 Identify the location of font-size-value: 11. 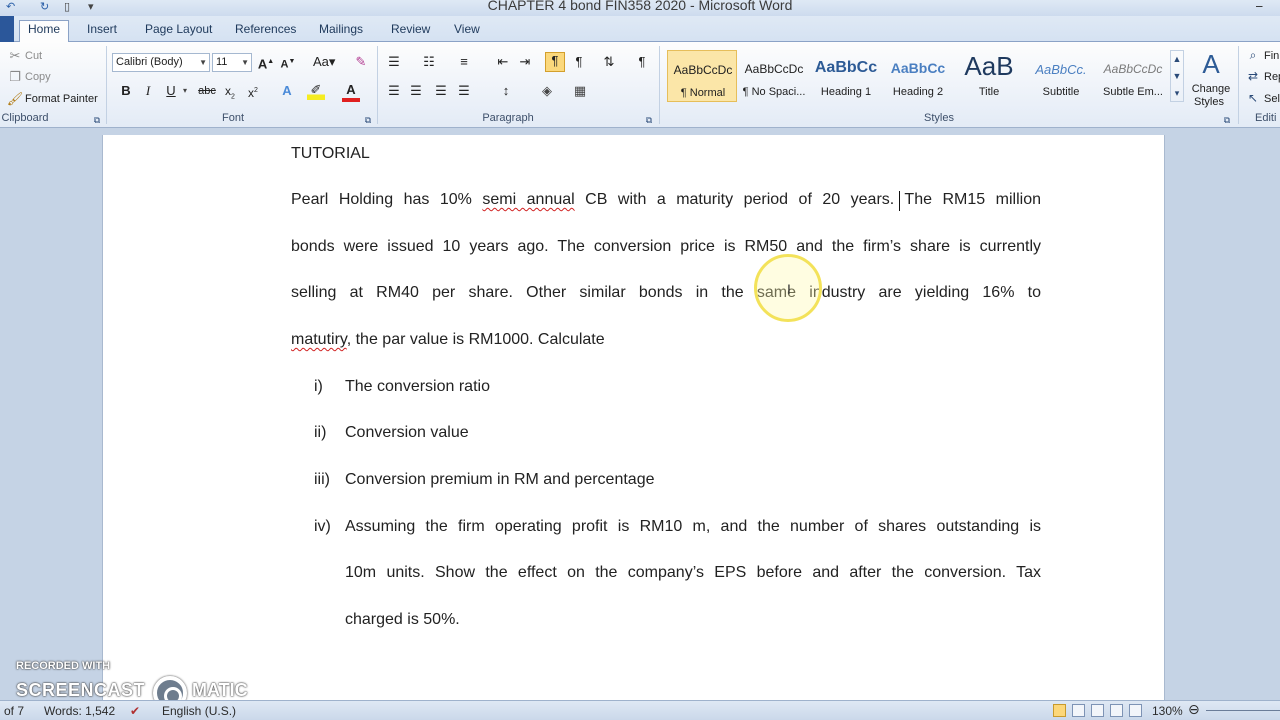
(222, 62).